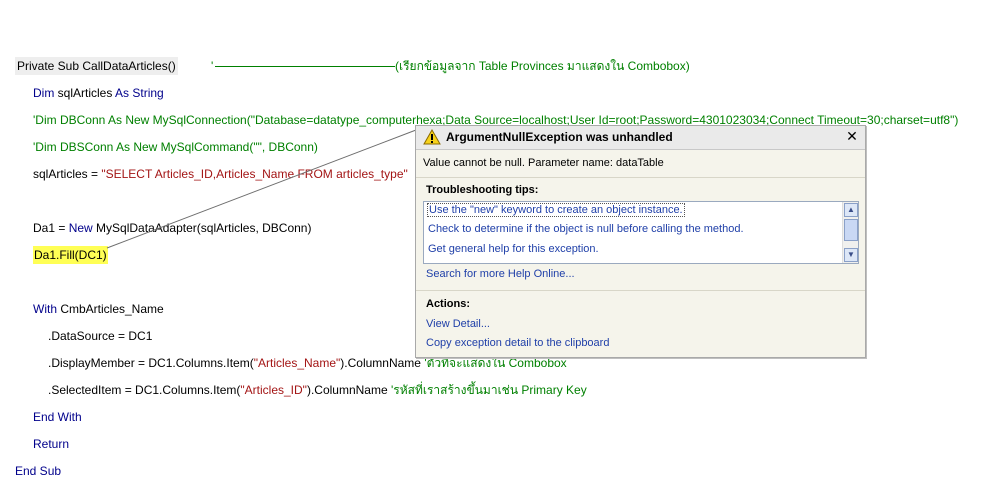 The width and height of the screenshot is (1005, 482). What do you see at coordinates (851, 255) in the screenshot?
I see `scroll-down-icon: ▼` at bounding box center [851, 255].